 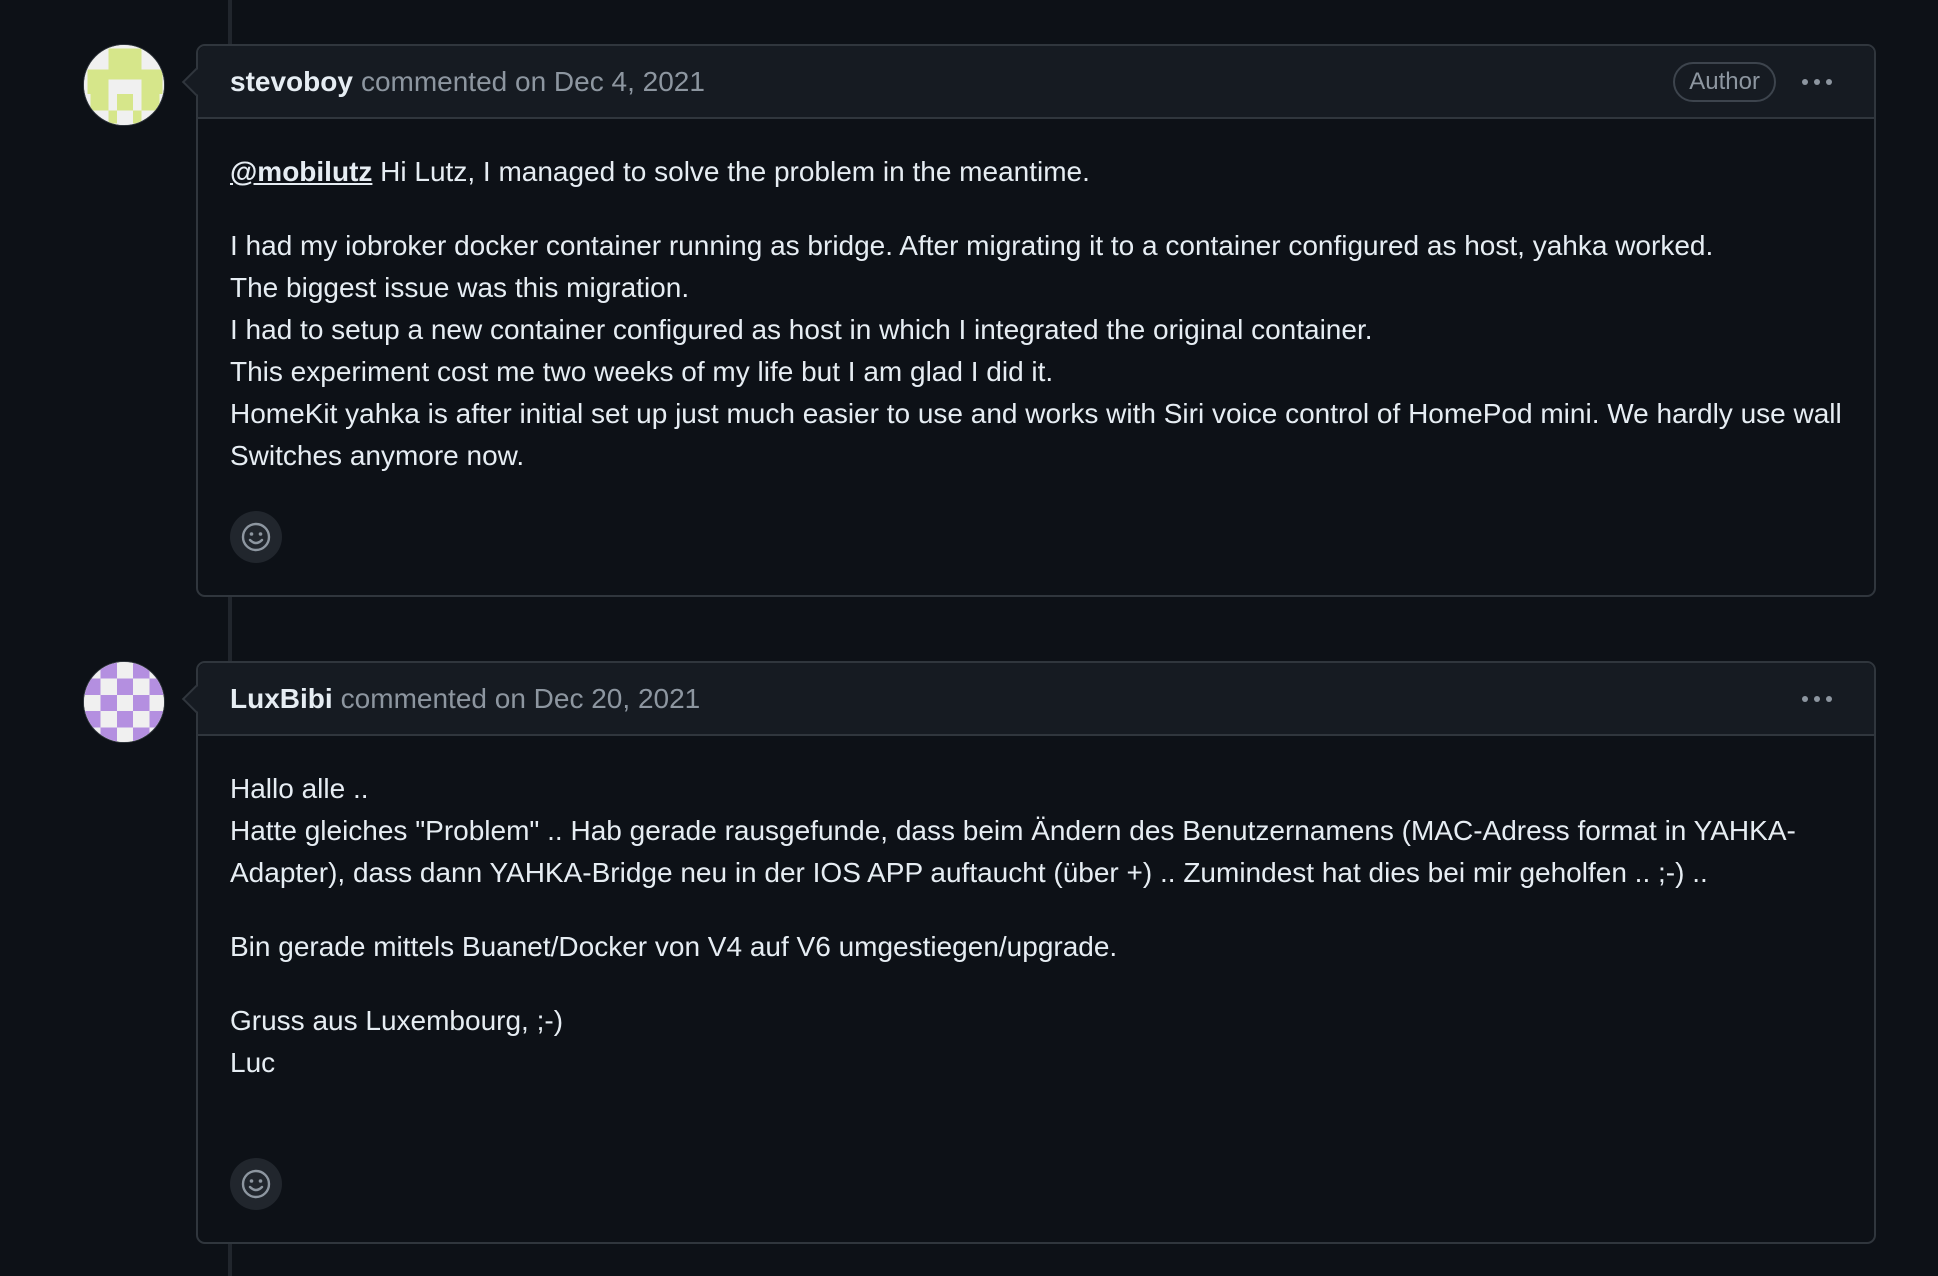 I want to click on comment-paragraph: Gruss aus Luxembourg, ;-) Luc, so click(x=397, y=1041).